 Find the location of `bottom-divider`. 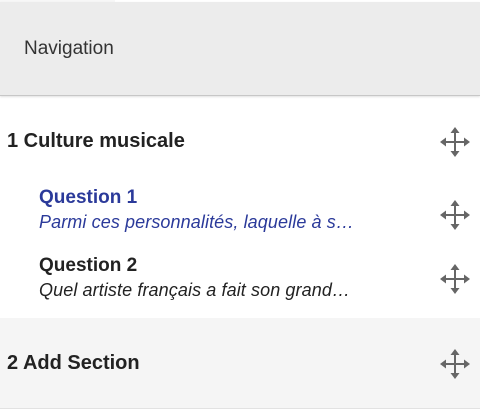

bottom-divider is located at coordinates (240, 408).